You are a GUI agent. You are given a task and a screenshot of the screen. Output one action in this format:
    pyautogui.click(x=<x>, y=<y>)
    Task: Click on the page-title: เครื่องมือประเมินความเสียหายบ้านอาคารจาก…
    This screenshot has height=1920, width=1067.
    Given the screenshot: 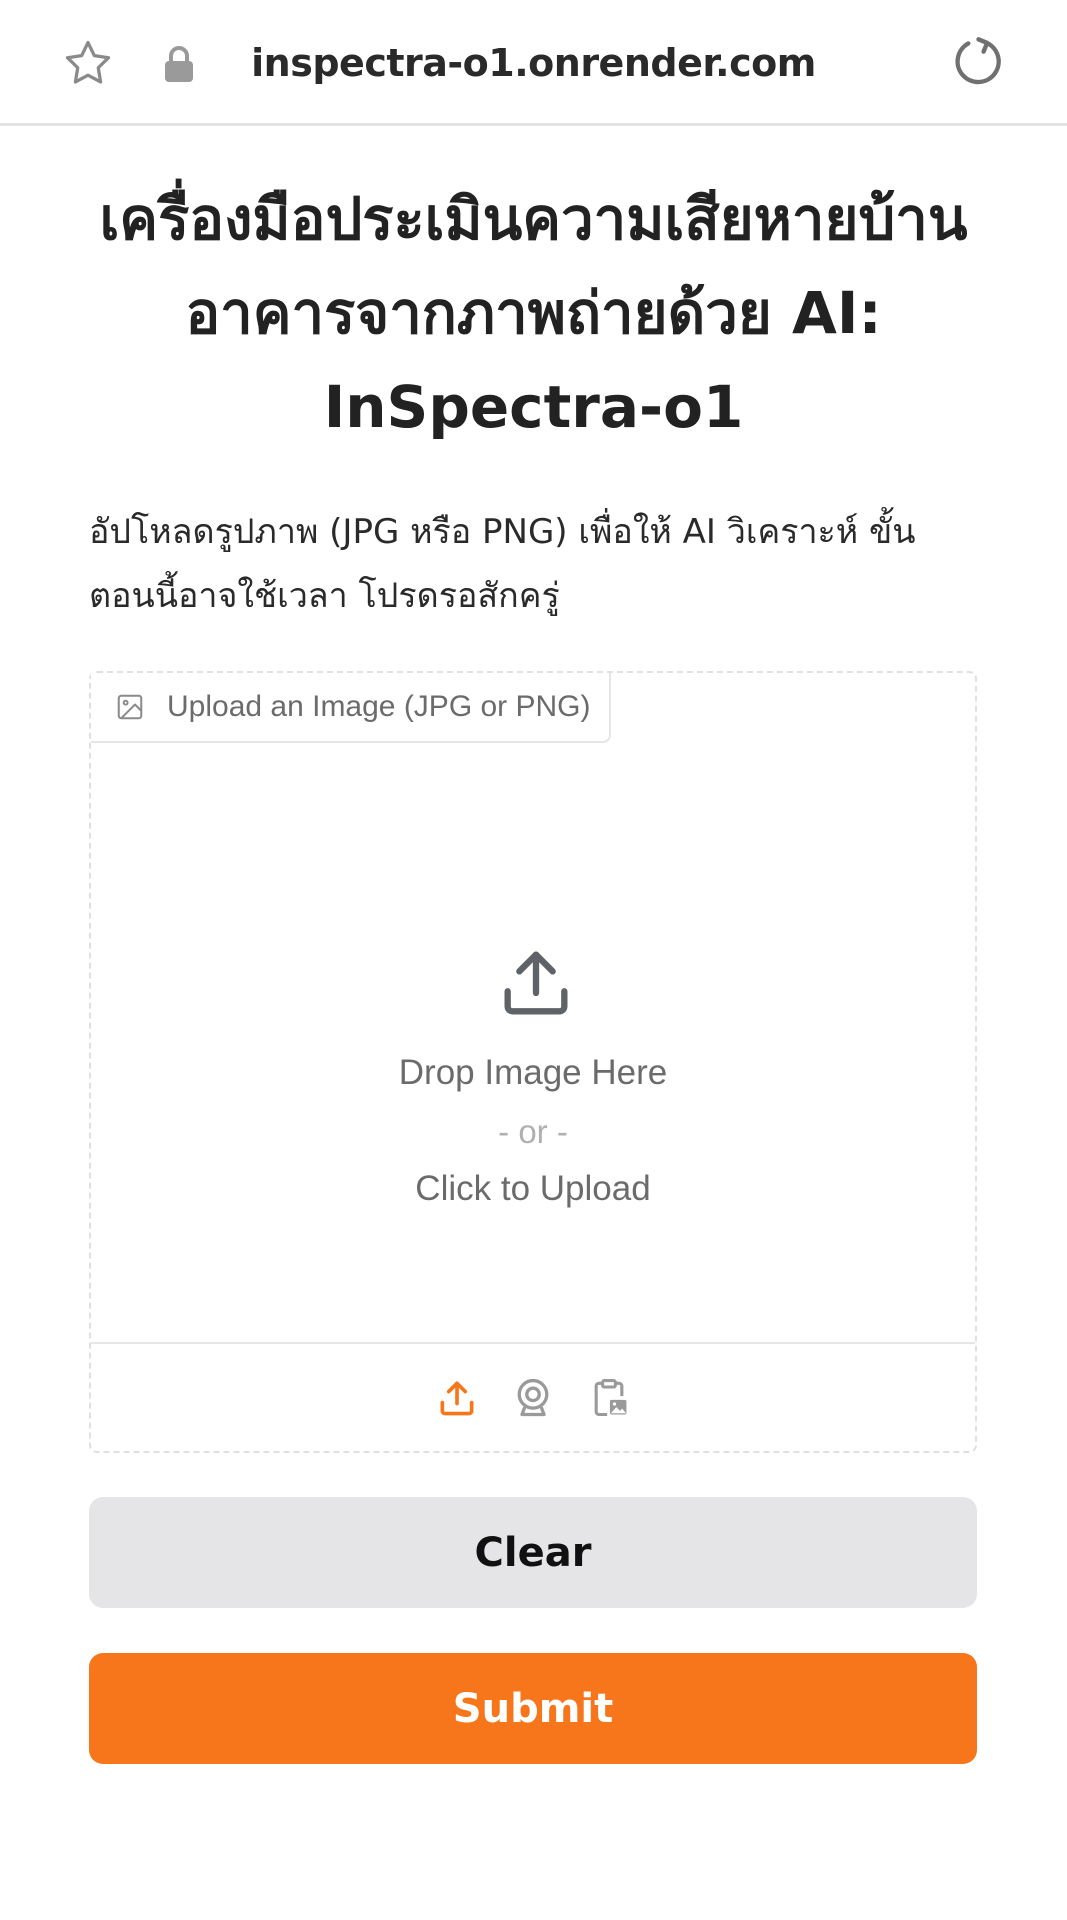 What is the action you would take?
    pyautogui.click(x=533, y=313)
    